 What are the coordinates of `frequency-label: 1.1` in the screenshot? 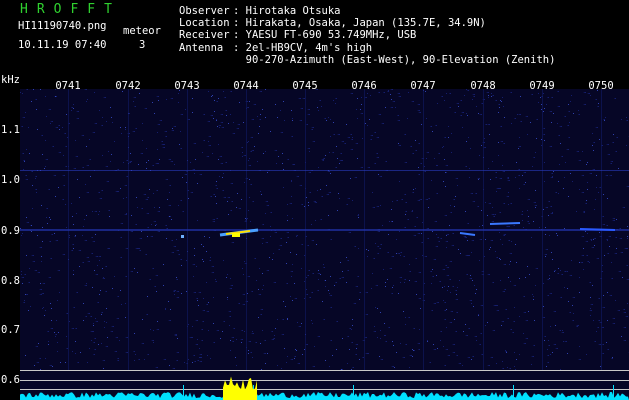 It's located at (10, 130).